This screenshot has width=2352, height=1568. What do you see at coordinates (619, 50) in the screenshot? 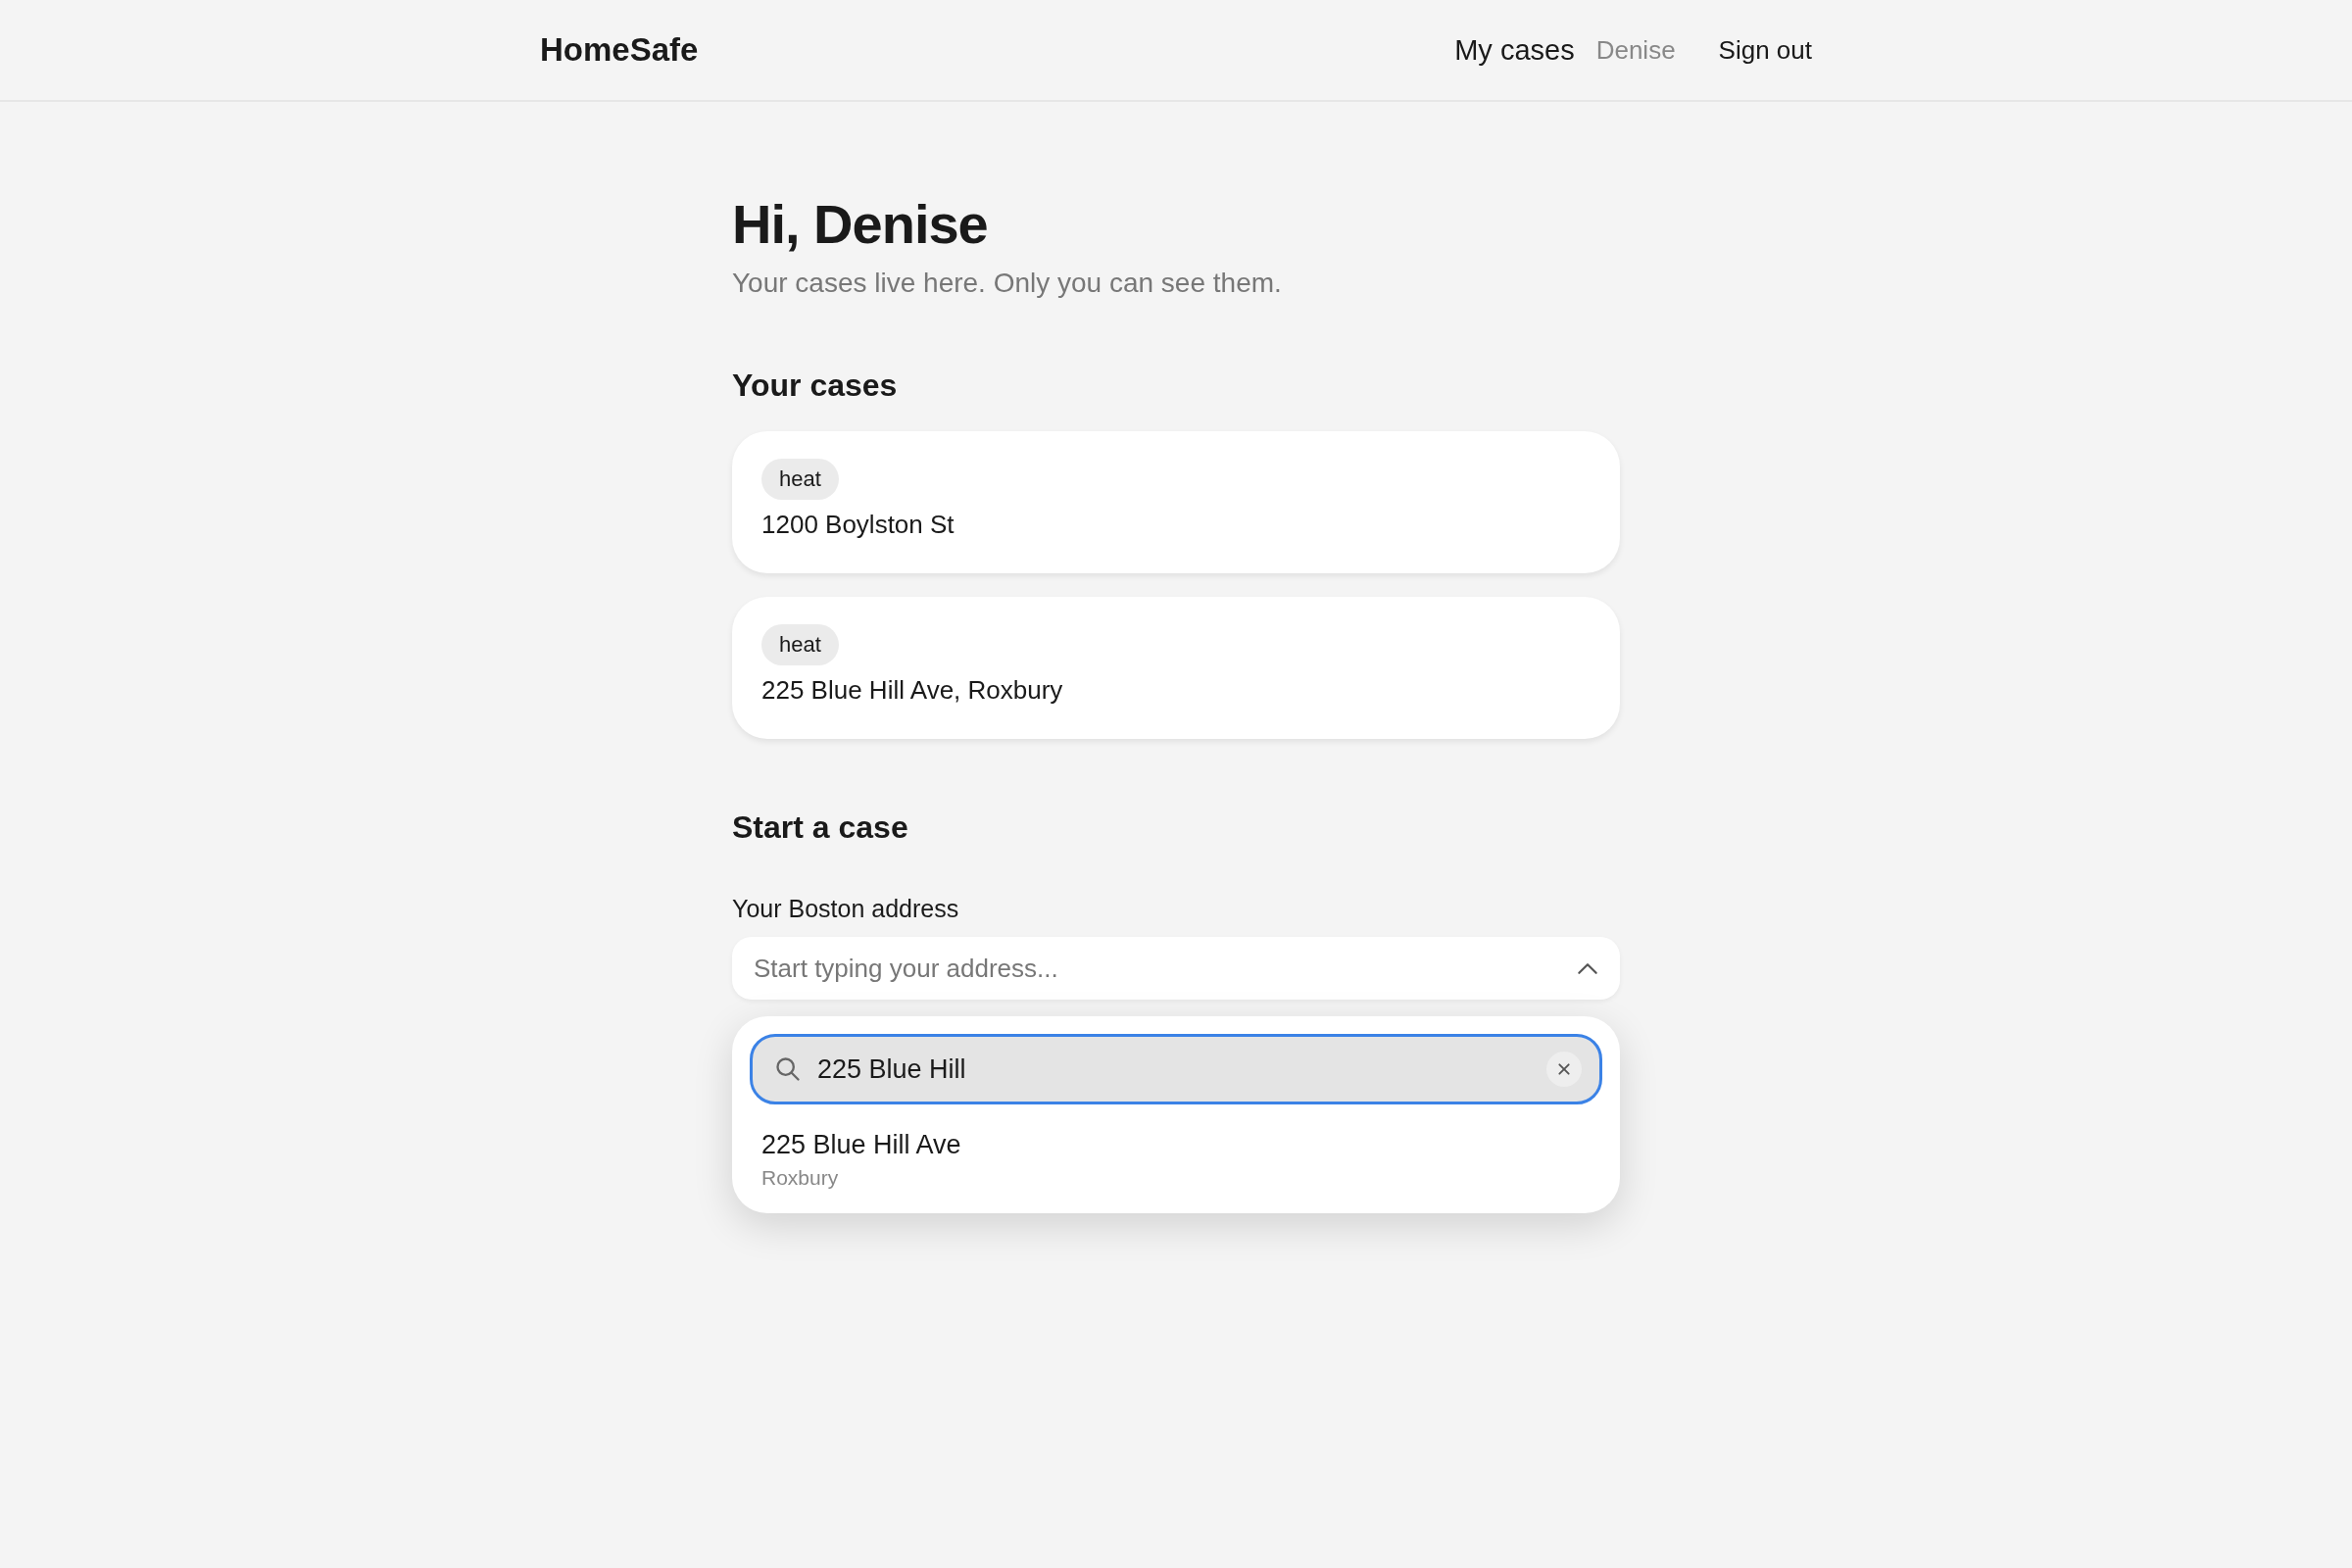
I see `logo: HomeSafe` at bounding box center [619, 50].